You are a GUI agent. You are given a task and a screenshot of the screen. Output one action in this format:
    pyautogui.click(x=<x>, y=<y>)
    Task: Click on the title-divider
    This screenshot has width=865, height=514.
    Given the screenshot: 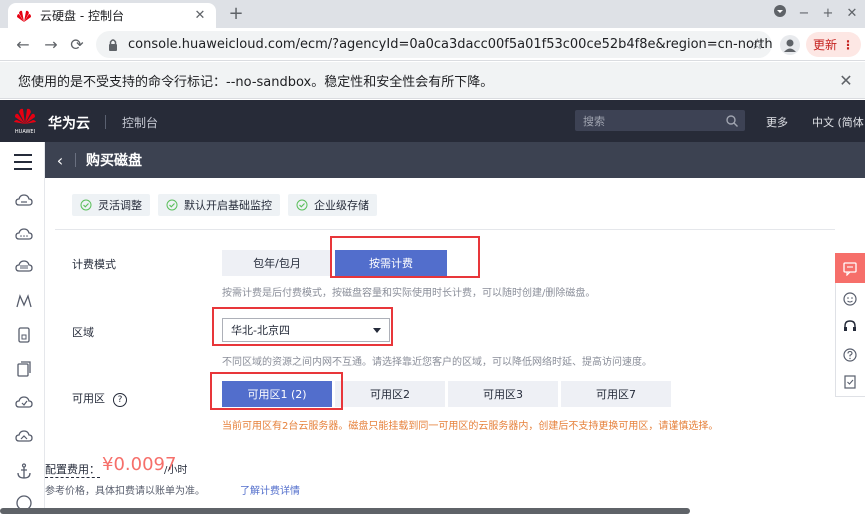 What is the action you would take?
    pyautogui.click(x=75, y=160)
    